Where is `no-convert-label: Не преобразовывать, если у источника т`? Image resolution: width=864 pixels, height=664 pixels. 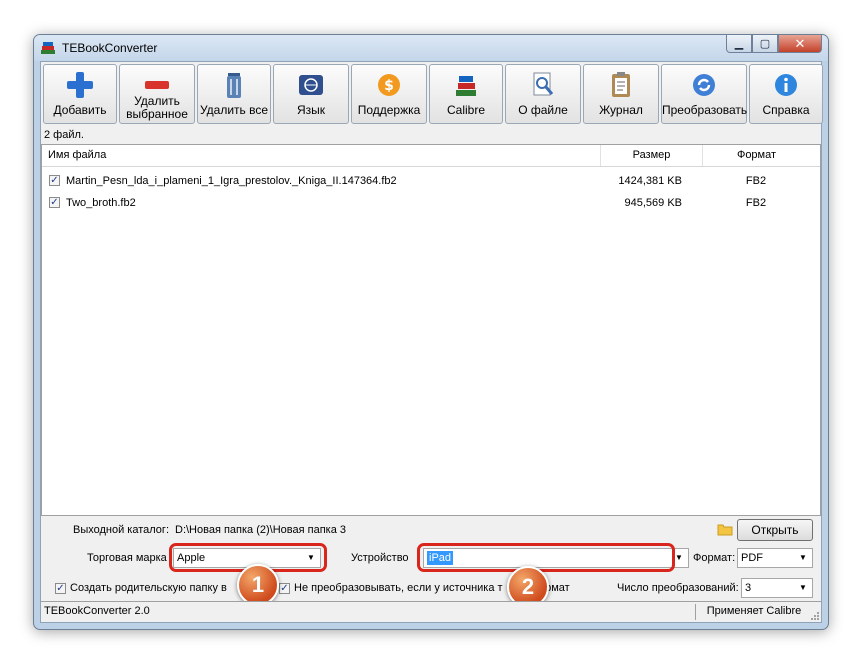 no-convert-label: Не преобразовывать, если у источника т is located at coordinates (398, 588).